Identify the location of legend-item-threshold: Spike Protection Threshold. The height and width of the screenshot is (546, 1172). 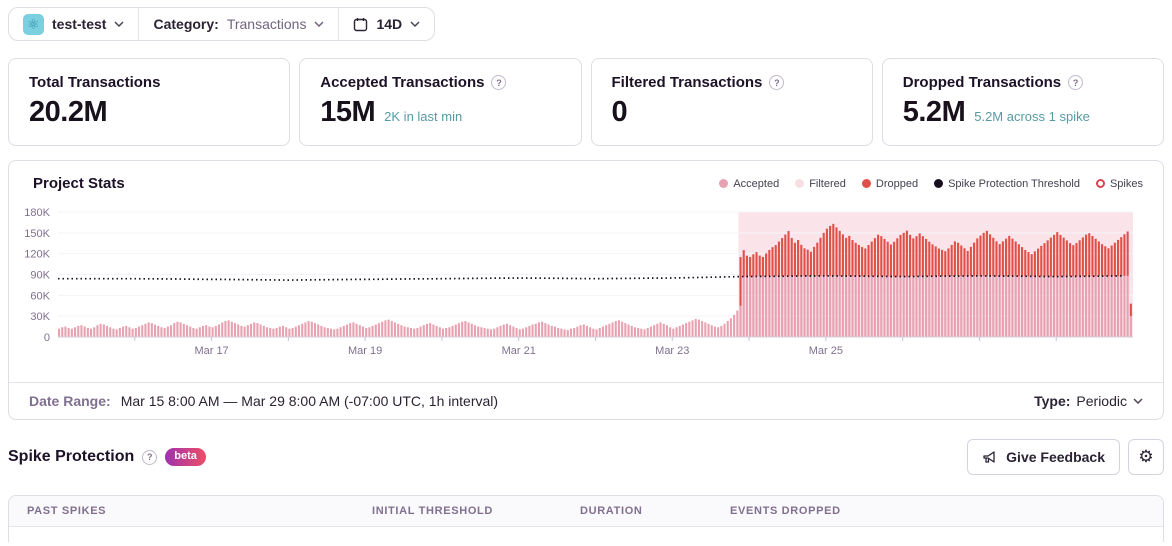
(1007, 184).